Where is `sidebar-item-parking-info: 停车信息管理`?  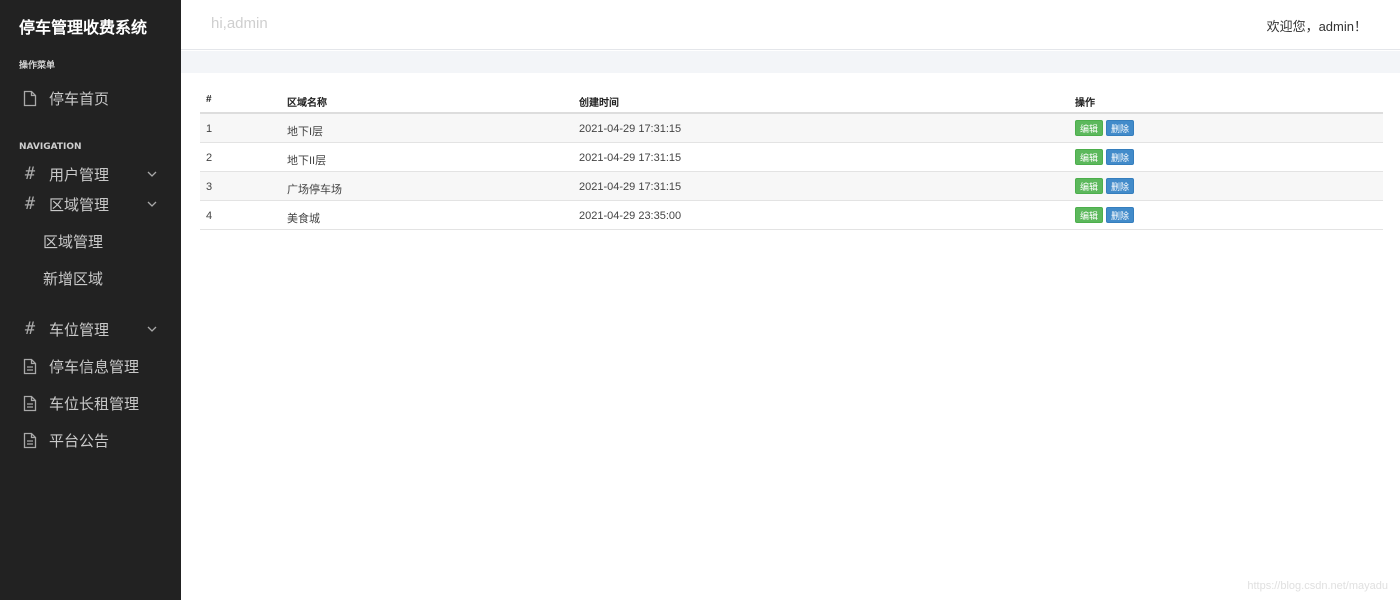 sidebar-item-parking-info: 停车信息管理 is located at coordinates (90, 366).